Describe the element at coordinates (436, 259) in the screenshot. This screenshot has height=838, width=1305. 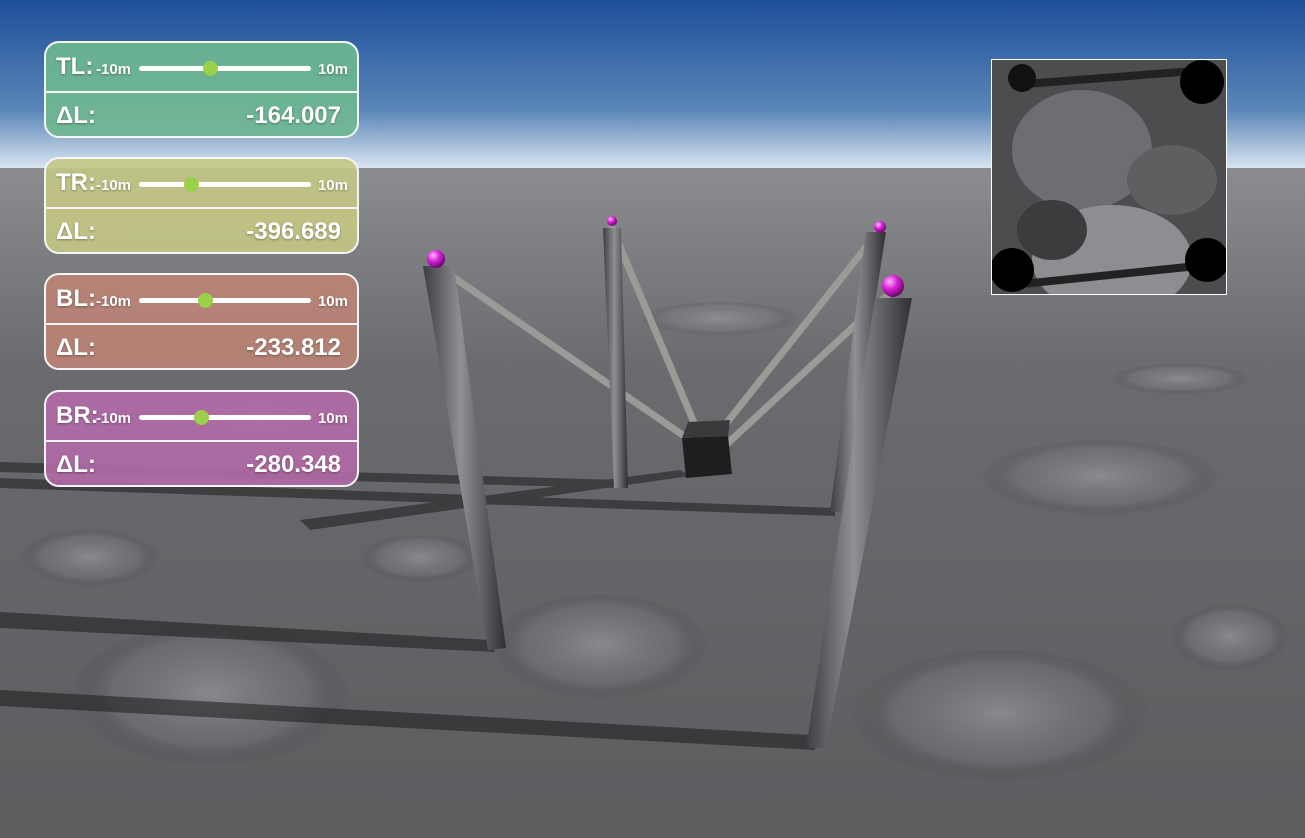
I see `marker-bl-icon` at that location.